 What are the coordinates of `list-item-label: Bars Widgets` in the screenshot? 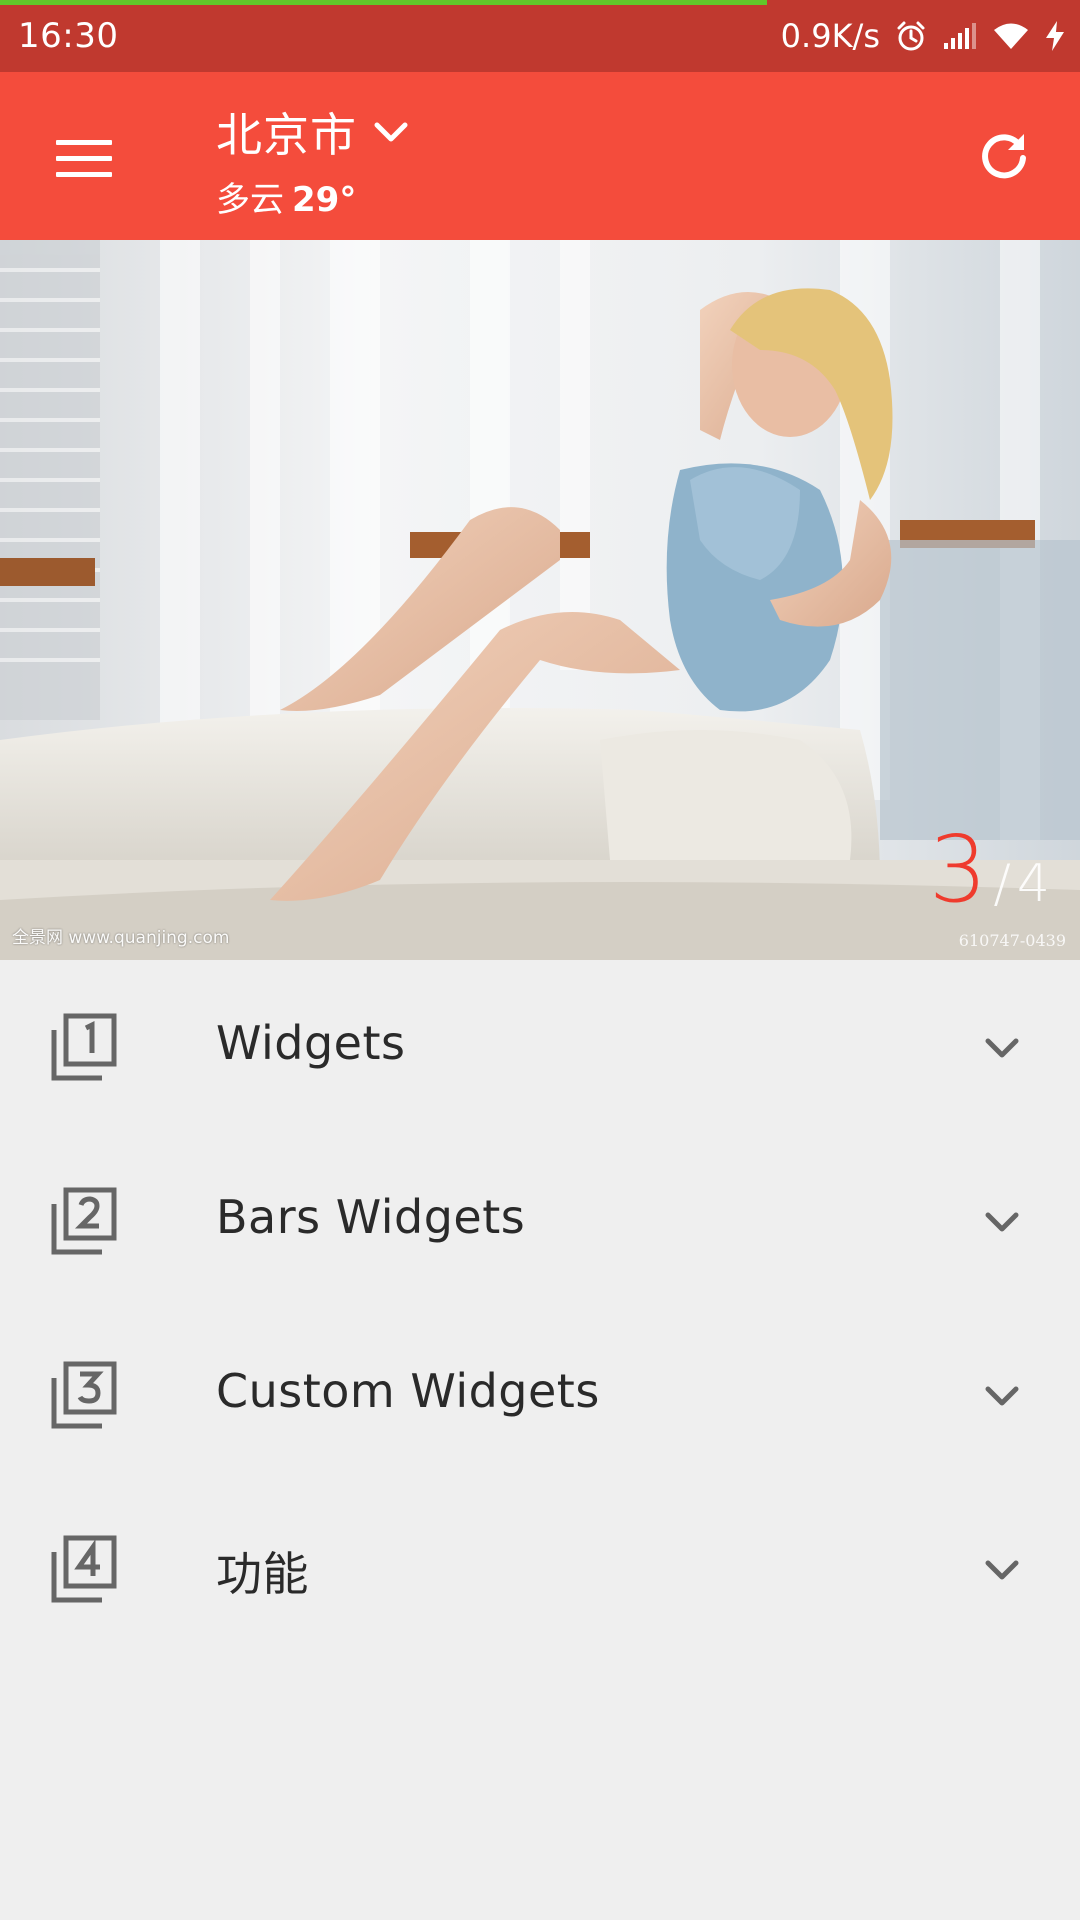 It's located at (371, 1217).